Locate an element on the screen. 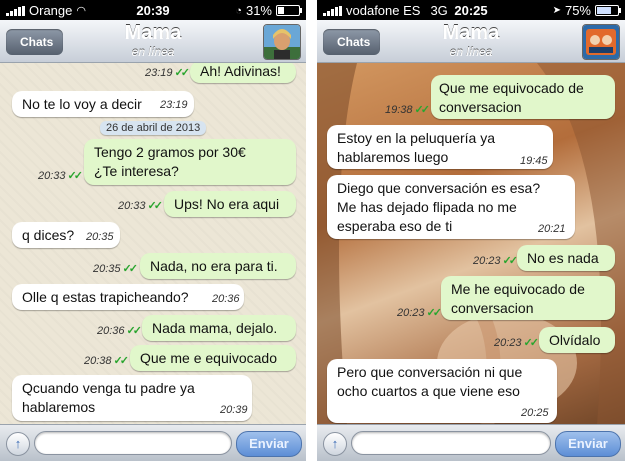  carrier-name: Orange is located at coordinates (51, 10).